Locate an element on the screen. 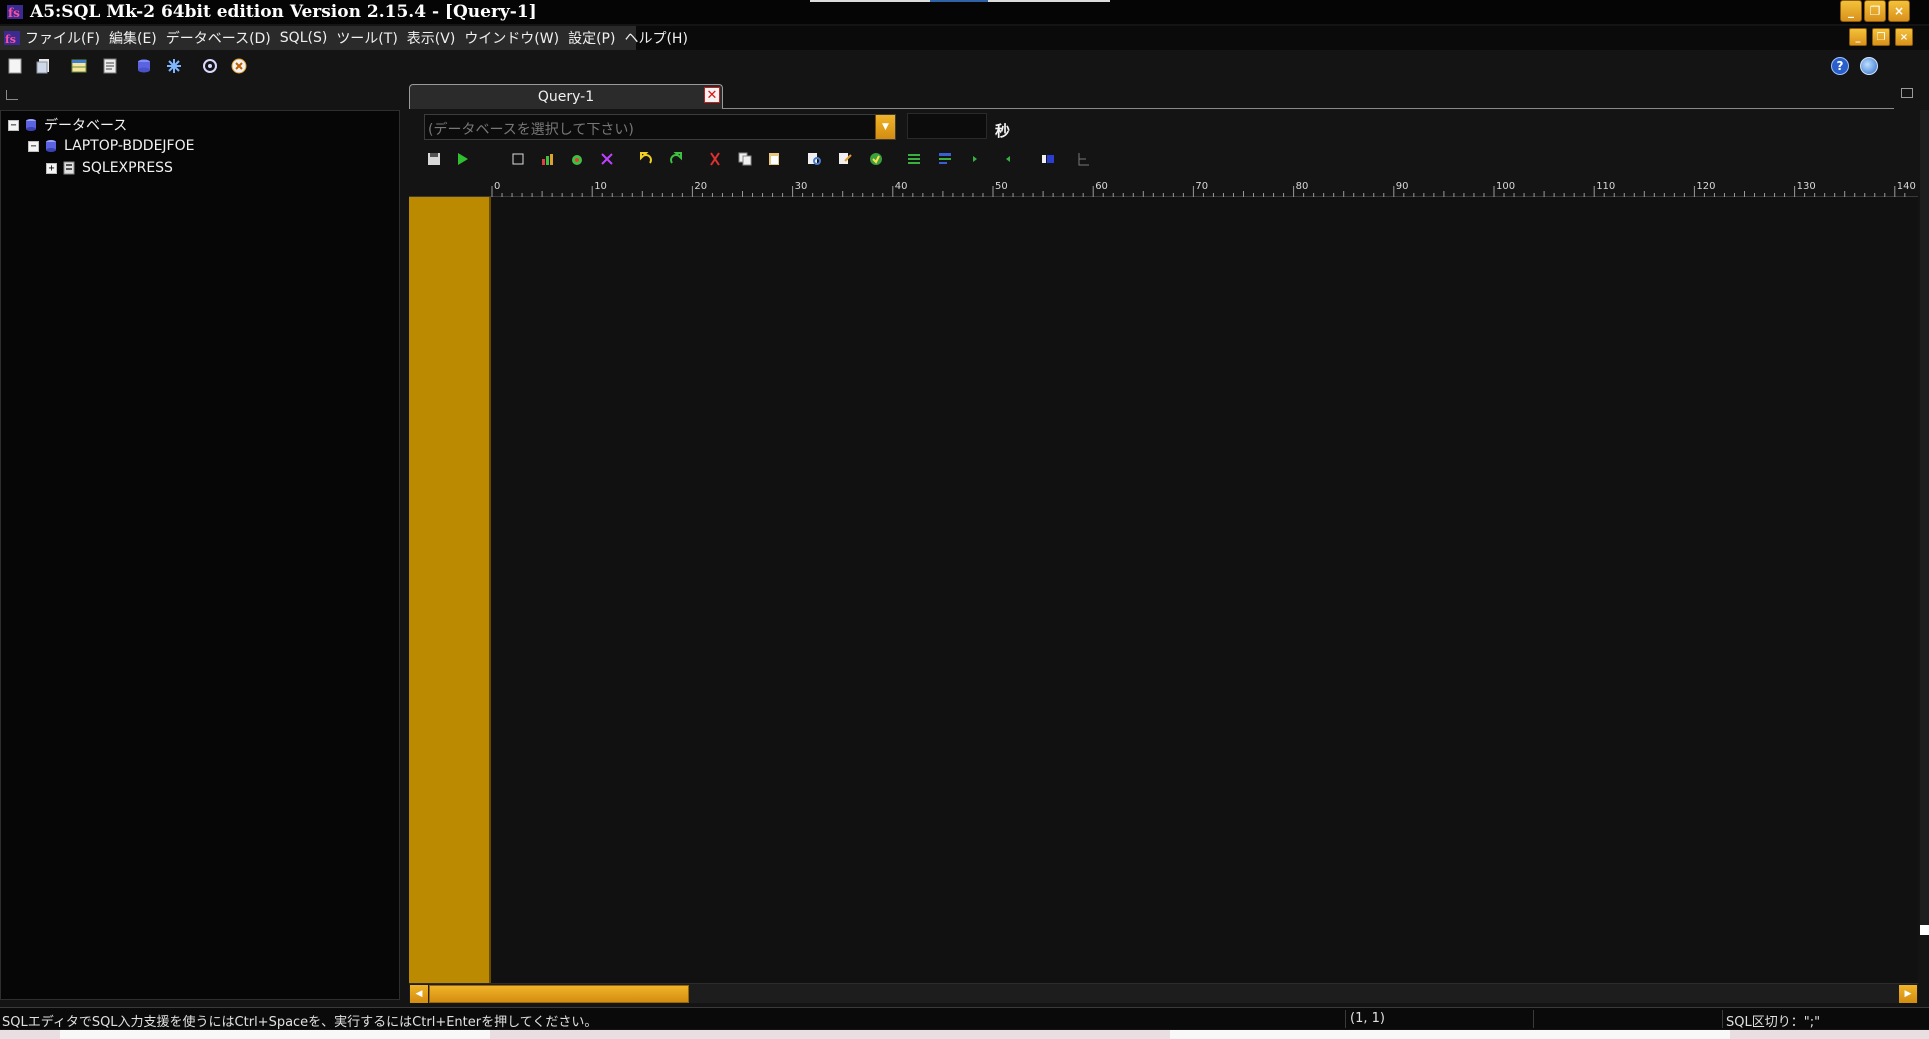 The height and width of the screenshot is (1039, 1929). execute-icon is located at coordinates (463, 159).